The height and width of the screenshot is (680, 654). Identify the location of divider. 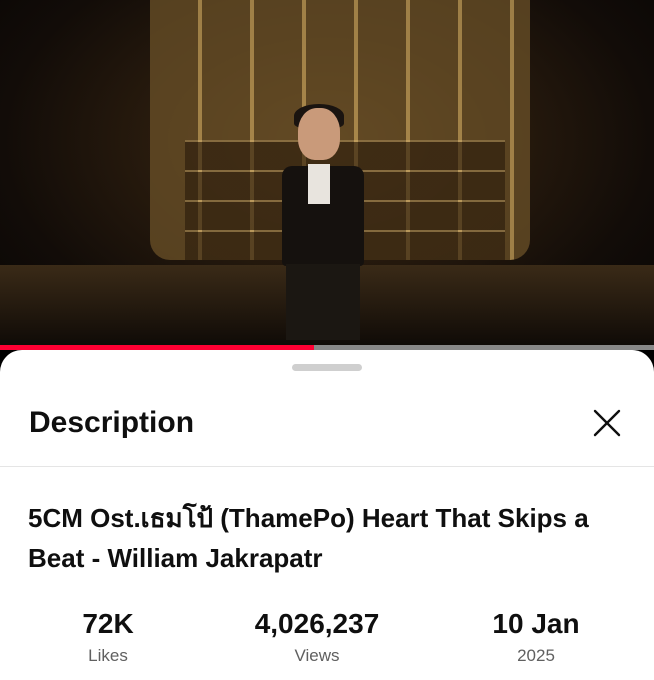
(327, 466).